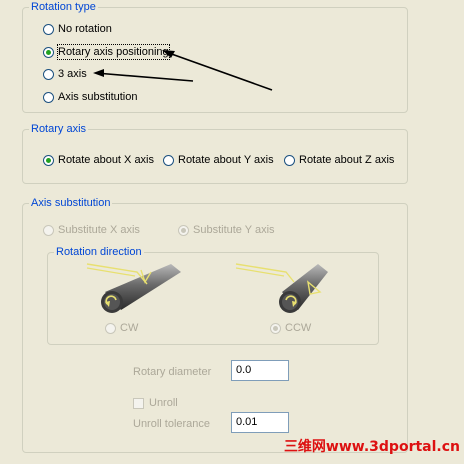 This screenshot has width=464, height=464. Describe the element at coordinates (71, 203) in the screenshot. I see `axis-substitution-title: Axis substitution` at that location.